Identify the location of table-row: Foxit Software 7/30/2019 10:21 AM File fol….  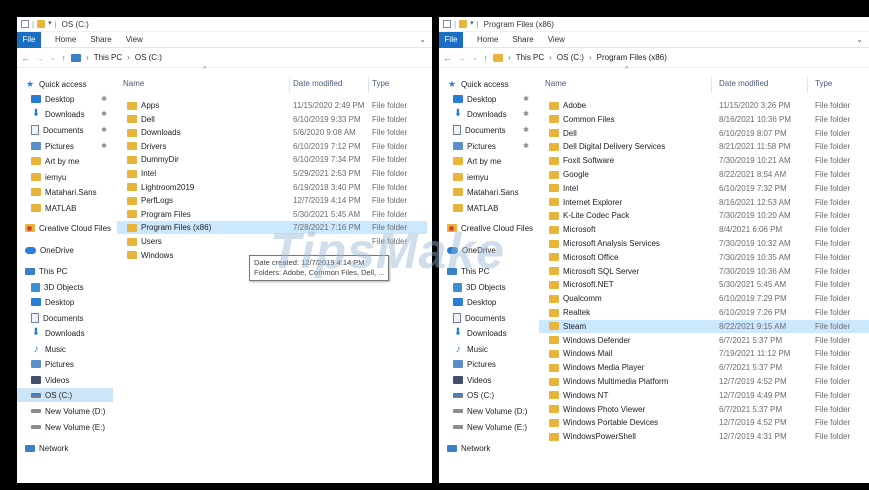
(704, 160).